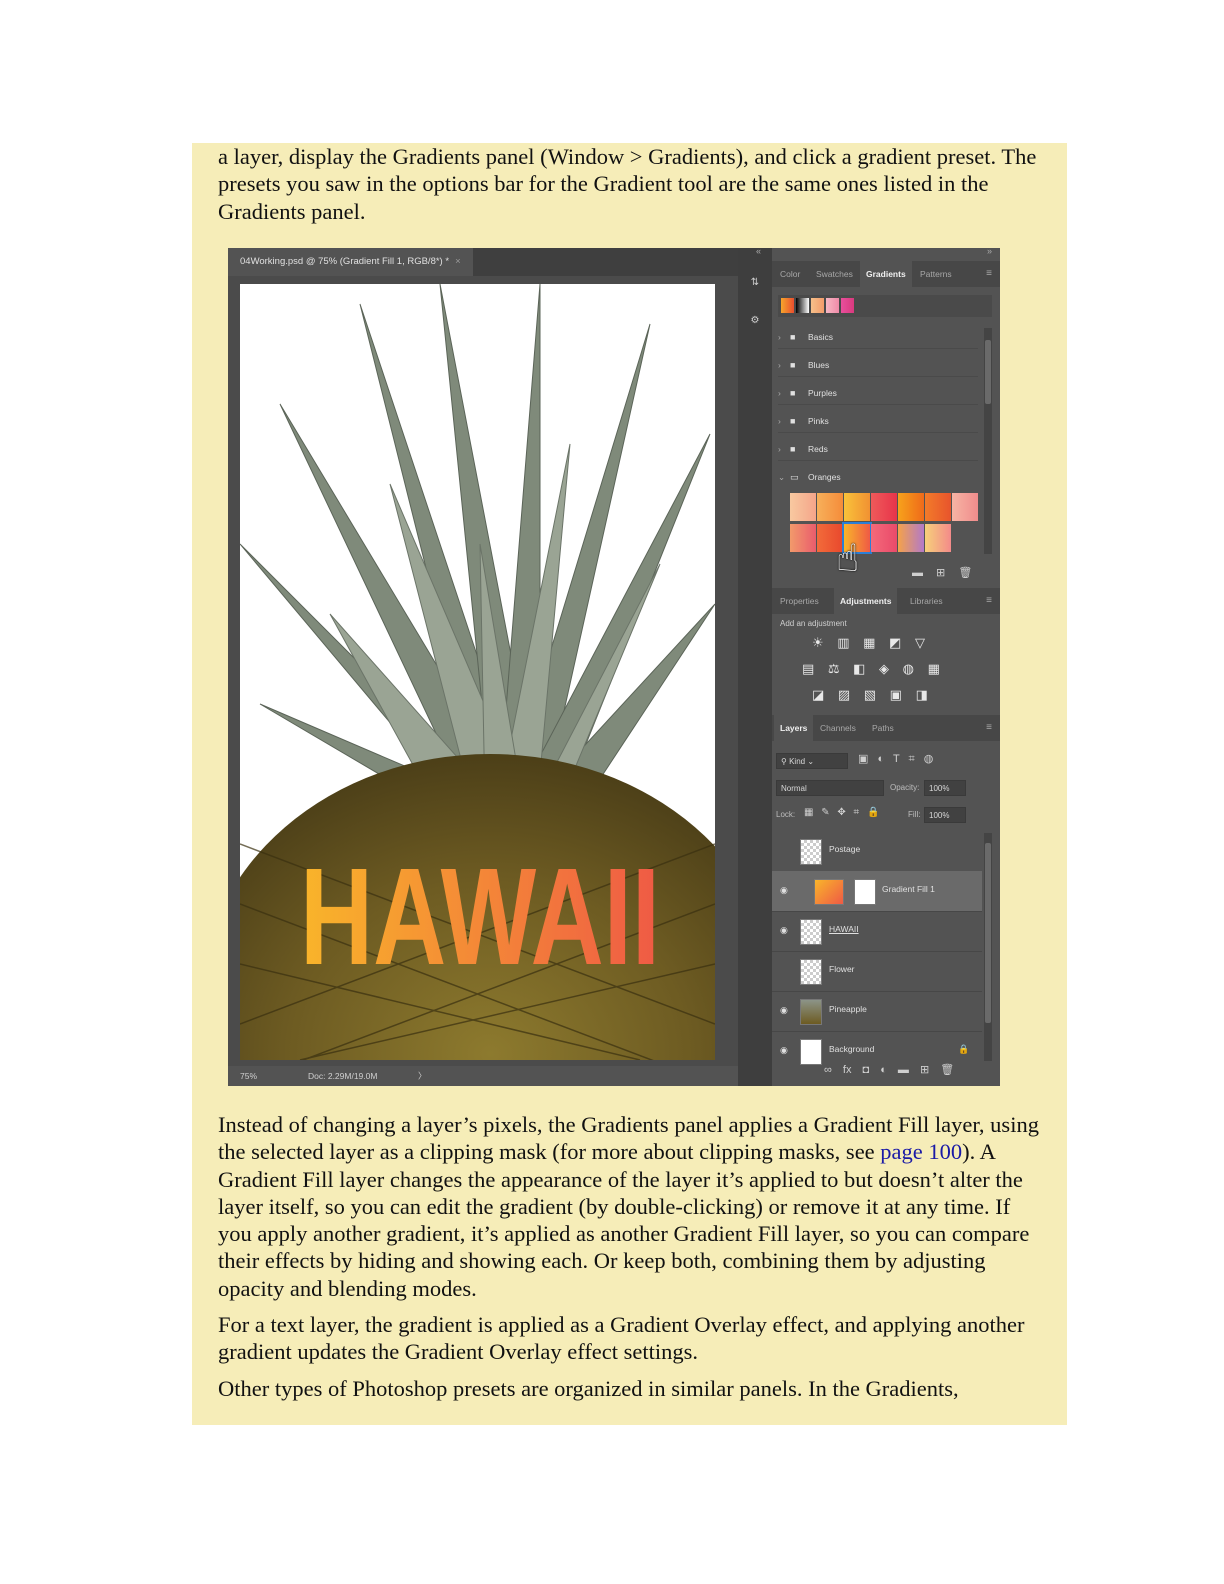  What do you see at coordinates (878, 421) in the screenshot?
I see `folder-pinks: › ■ Pinks` at bounding box center [878, 421].